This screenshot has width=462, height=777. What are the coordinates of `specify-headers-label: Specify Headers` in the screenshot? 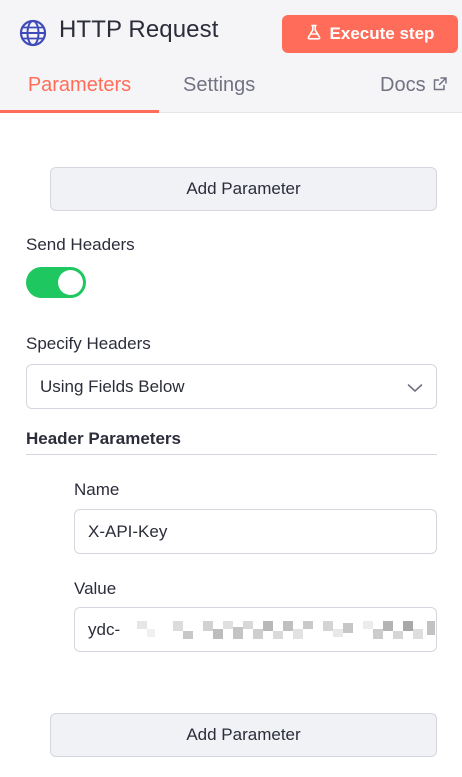 It's located at (88, 343).